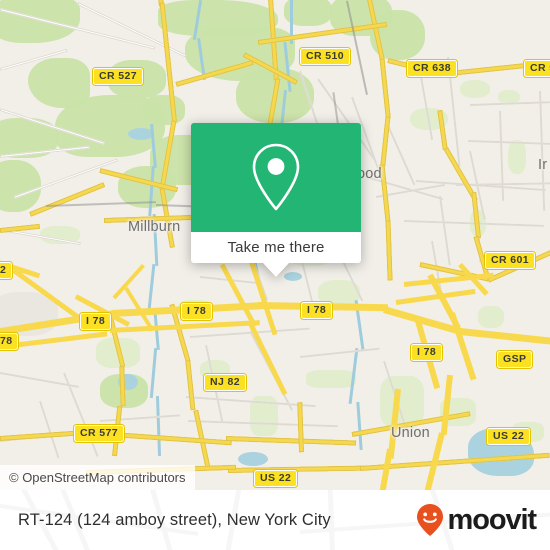 The image size is (550, 550). Describe the element at coordinates (225, 382) in the screenshot. I see `road-shield-nj82: NJ 82` at that location.